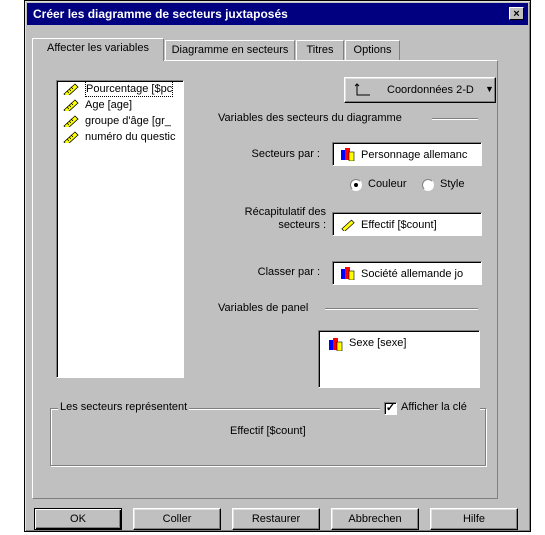  I want to click on sort-by-field: Société allemande jo, so click(407, 273).